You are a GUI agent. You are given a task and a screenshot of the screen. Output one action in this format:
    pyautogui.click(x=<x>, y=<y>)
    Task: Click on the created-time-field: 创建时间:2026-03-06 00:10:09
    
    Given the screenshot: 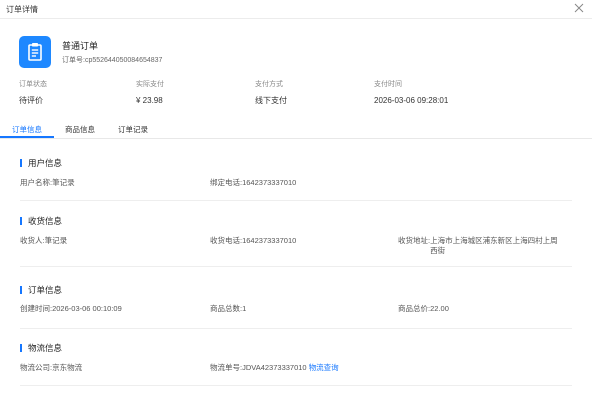 What is the action you would take?
    pyautogui.click(x=71, y=309)
    